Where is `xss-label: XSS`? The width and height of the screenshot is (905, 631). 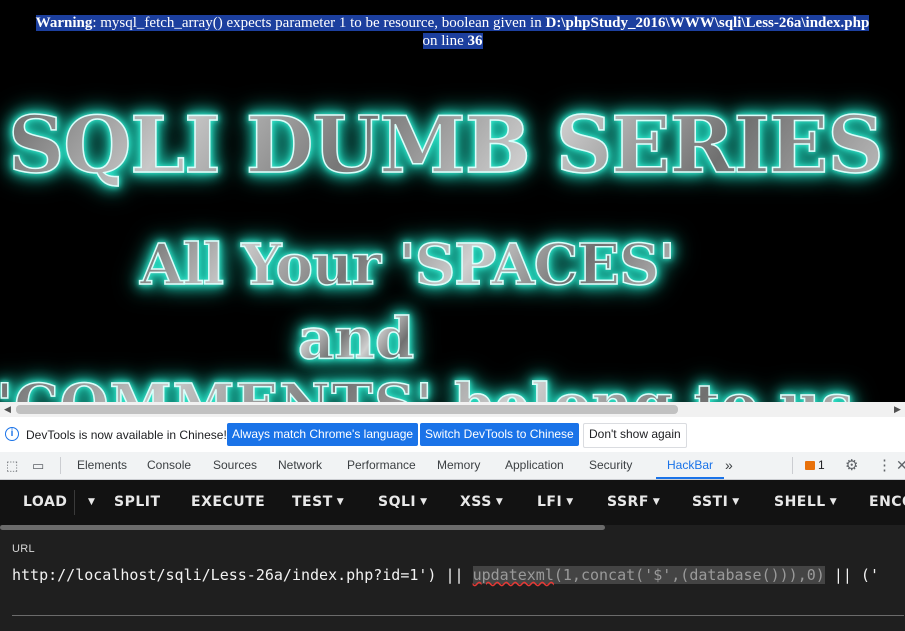 xss-label: XSS is located at coordinates (476, 502).